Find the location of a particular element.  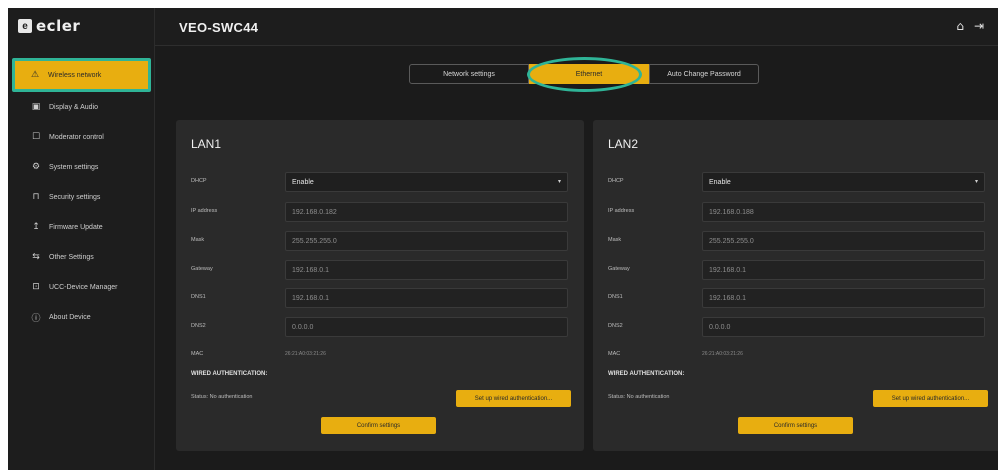

lan2-gateway-row: Gateway 192.168.0.1 is located at coordinates (798, 270).